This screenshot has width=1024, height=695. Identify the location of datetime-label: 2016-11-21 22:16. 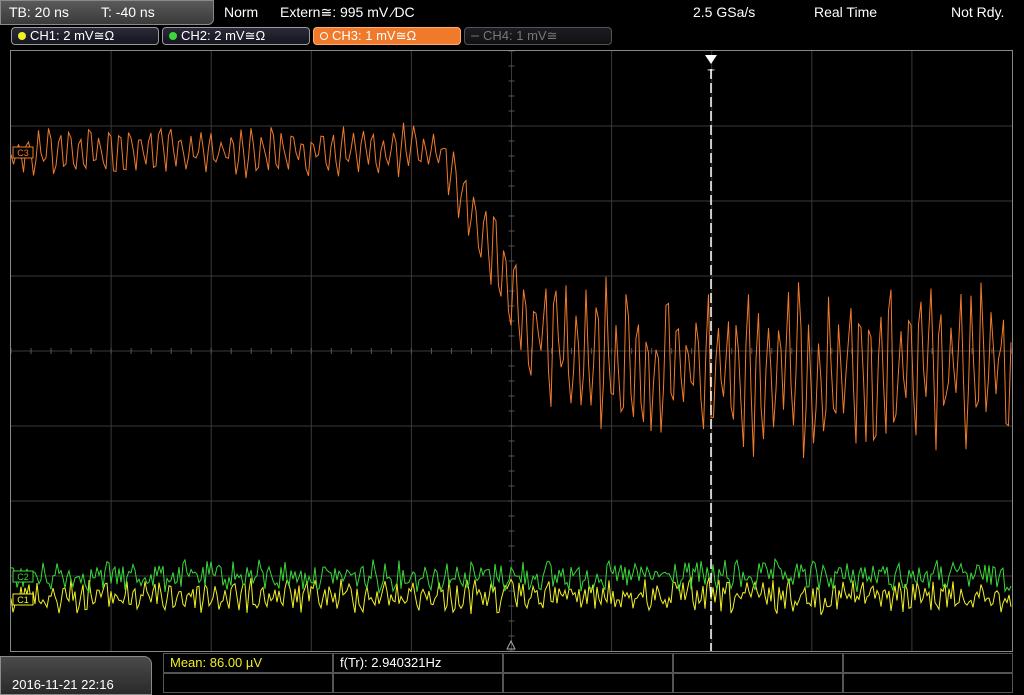
(63, 684).